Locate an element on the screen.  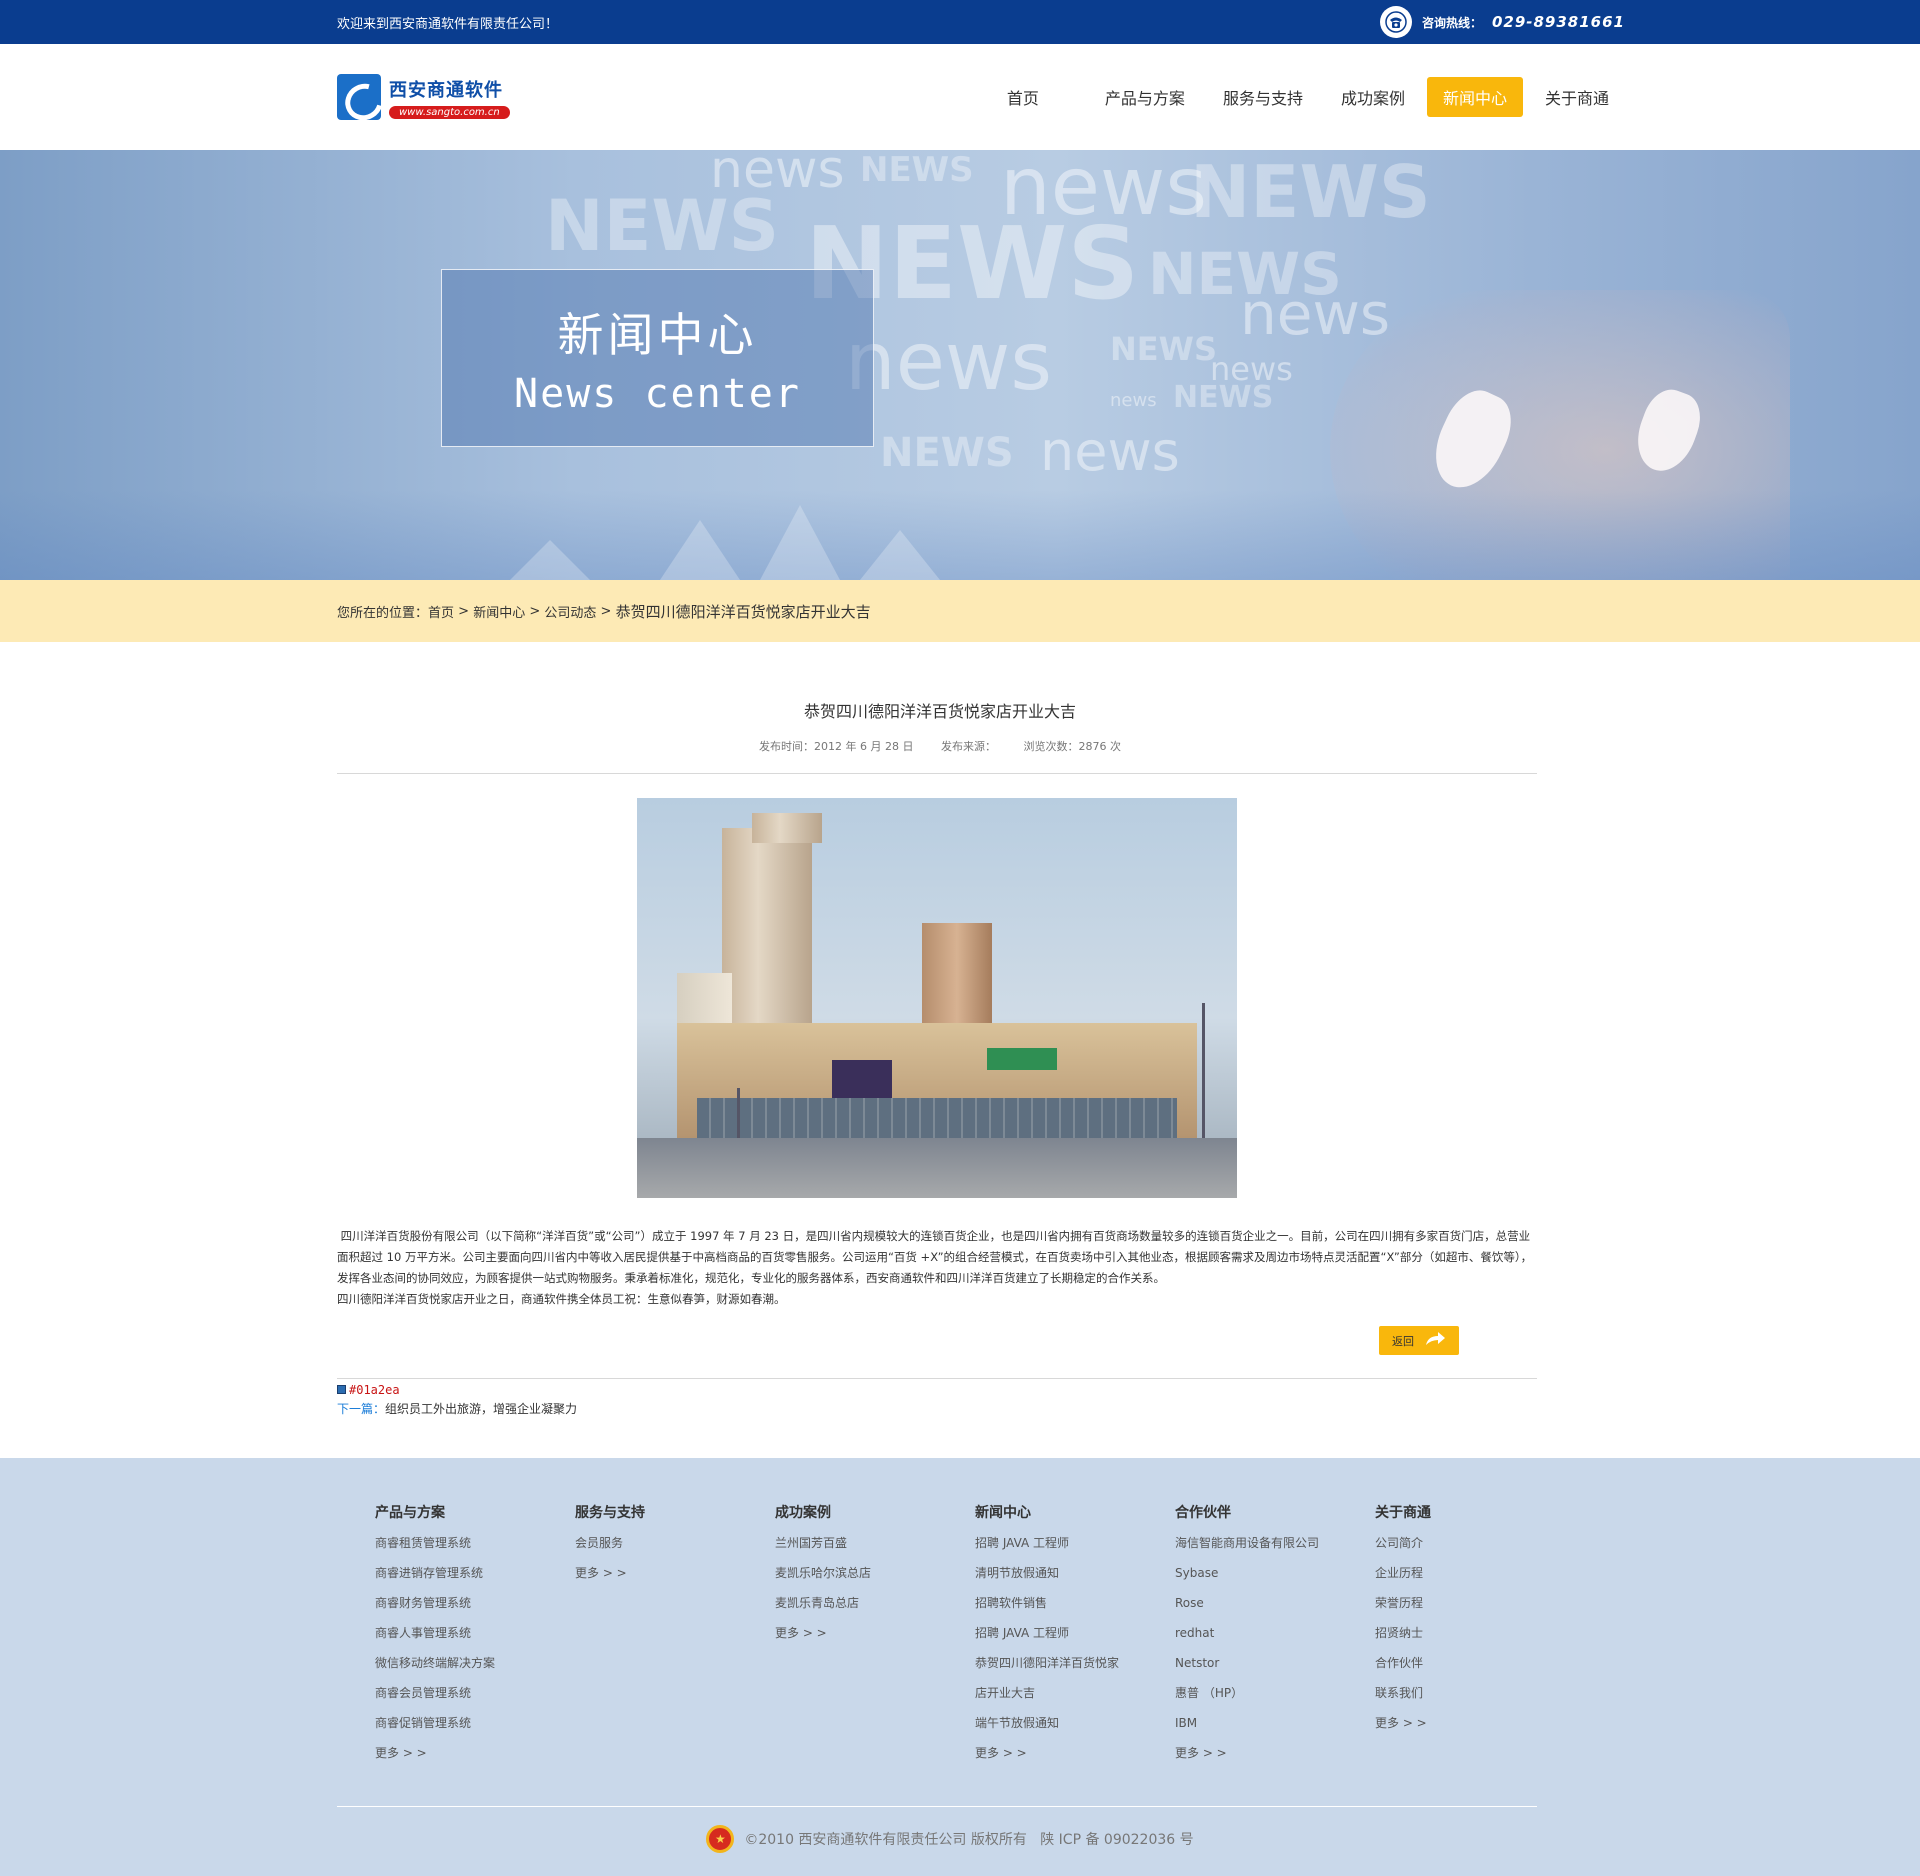
footer-link: 联系我们 is located at coordinates (1475, 1699).